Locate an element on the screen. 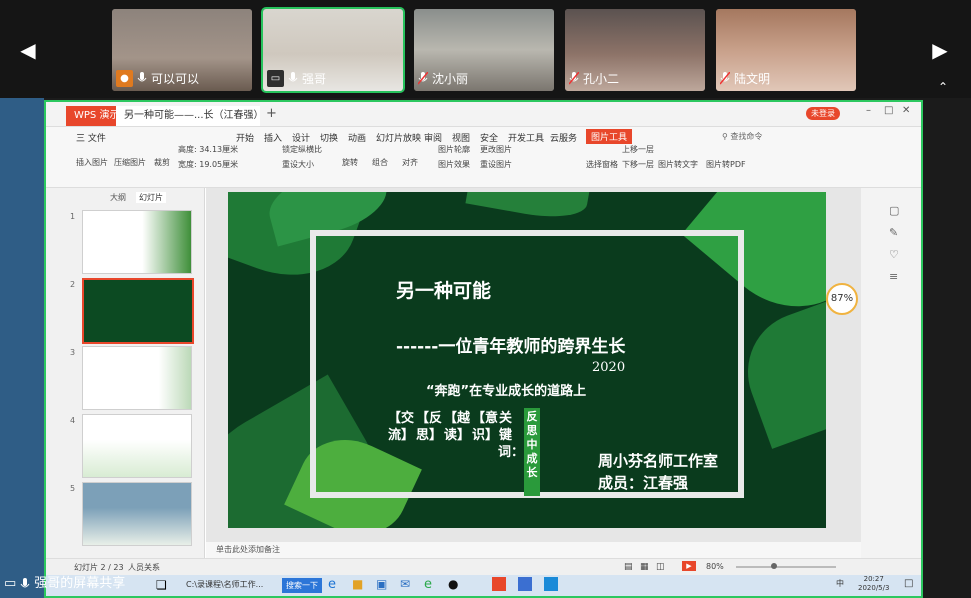  align-button: 对齐 is located at coordinates (410, 162).